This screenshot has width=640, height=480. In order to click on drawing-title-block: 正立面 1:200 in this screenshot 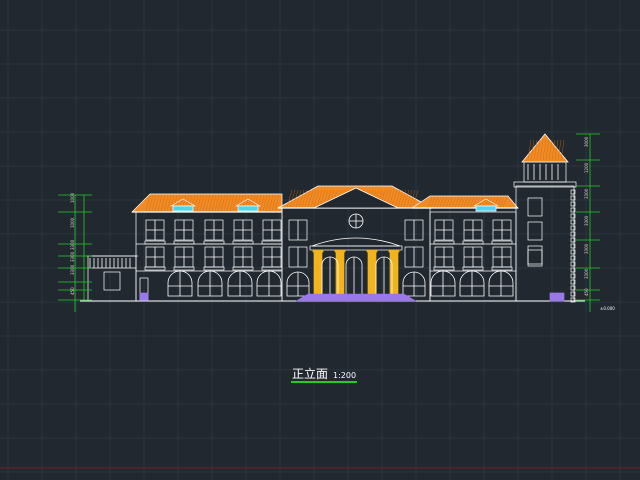, I will do `click(324, 374)`.